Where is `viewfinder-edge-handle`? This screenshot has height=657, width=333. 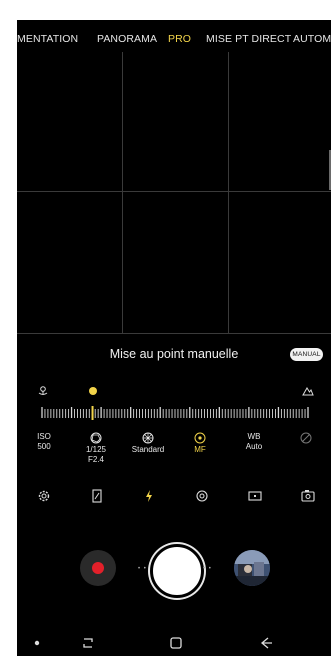 viewfinder-edge-handle is located at coordinates (330, 170).